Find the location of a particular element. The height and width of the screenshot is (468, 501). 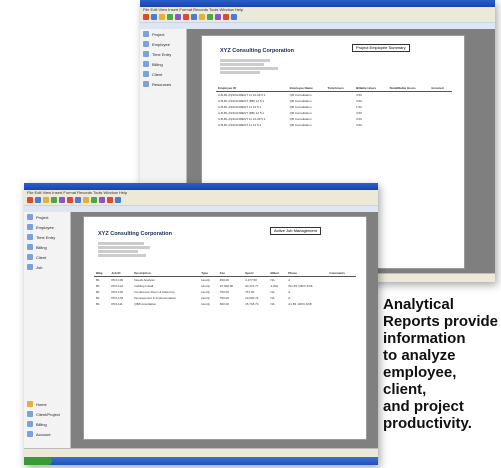

caption-line: to analyze is located at coordinates (419, 355).